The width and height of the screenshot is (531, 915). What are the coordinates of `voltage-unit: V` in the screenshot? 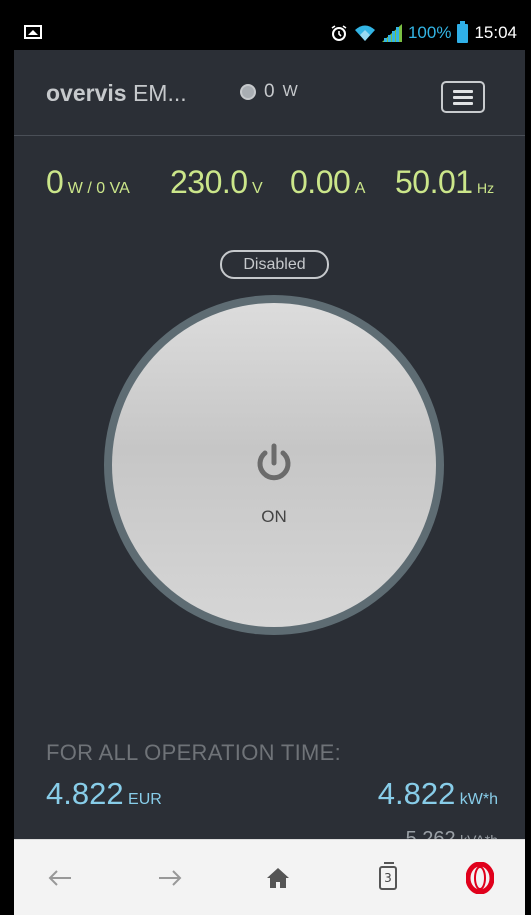 It's located at (257, 188).